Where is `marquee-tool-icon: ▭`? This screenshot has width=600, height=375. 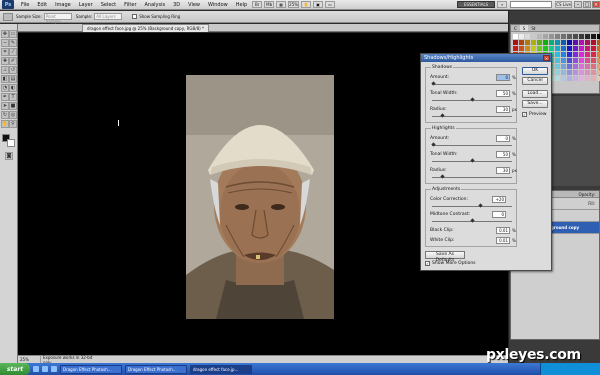
marquee-tool-icon: ▭ is located at coordinates (13, 34).